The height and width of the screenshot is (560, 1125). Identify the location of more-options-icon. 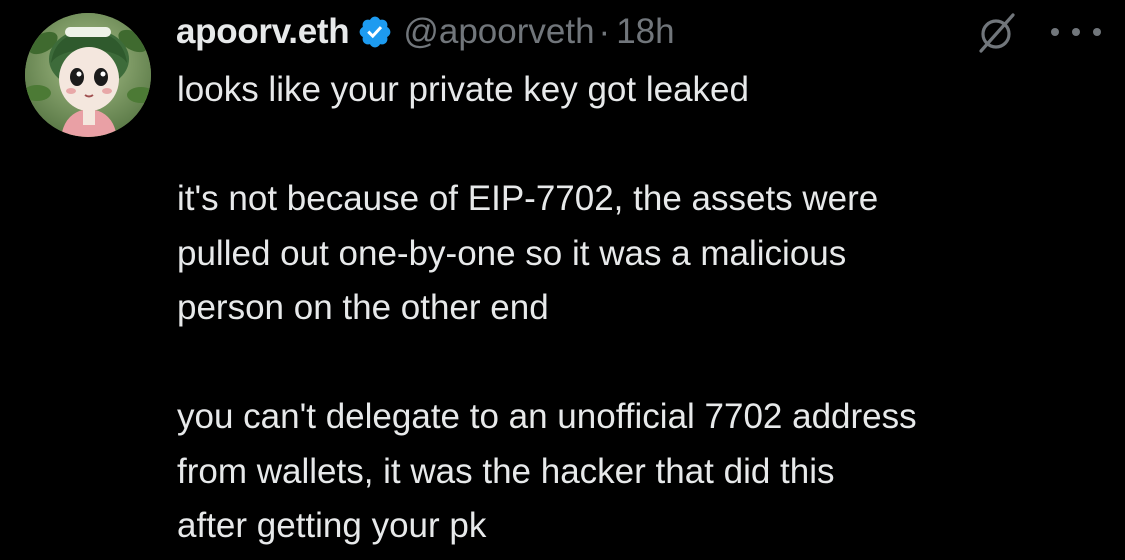
(1076, 32).